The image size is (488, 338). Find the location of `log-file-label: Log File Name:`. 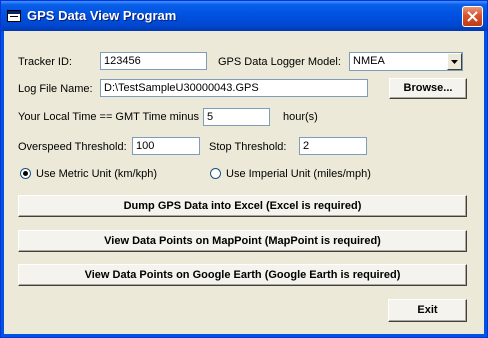

log-file-label: Log File Name: is located at coordinates (55, 89).